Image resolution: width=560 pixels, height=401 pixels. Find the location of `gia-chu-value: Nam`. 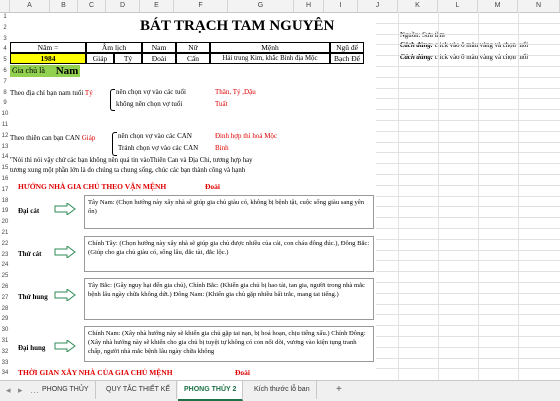

gia-chu-value: Nam is located at coordinates (67, 71).